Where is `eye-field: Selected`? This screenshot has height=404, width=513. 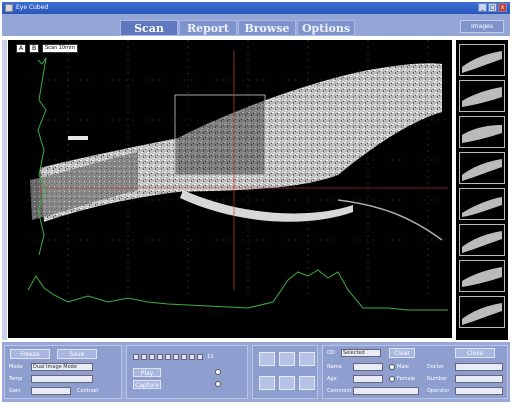
eye-field: Selected is located at coordinates (361, 353).